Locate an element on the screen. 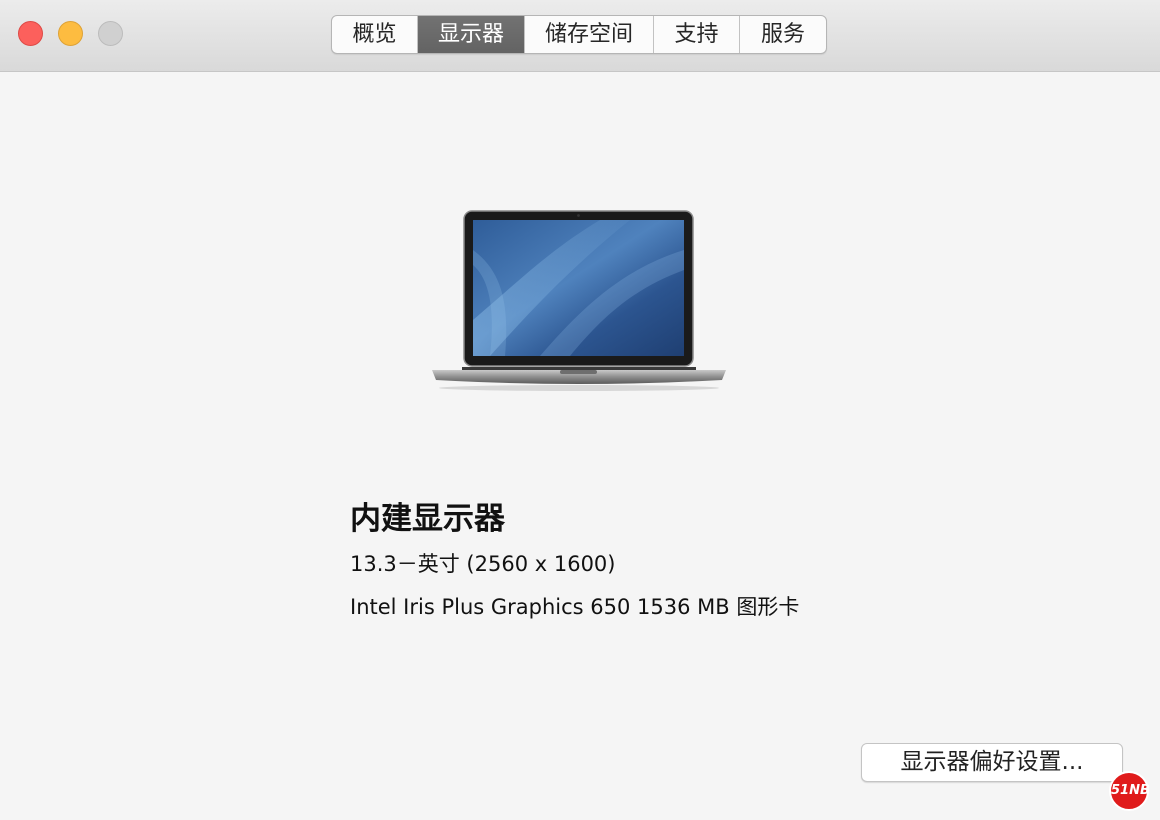  macbook-image is located at coordinates (579, 301).